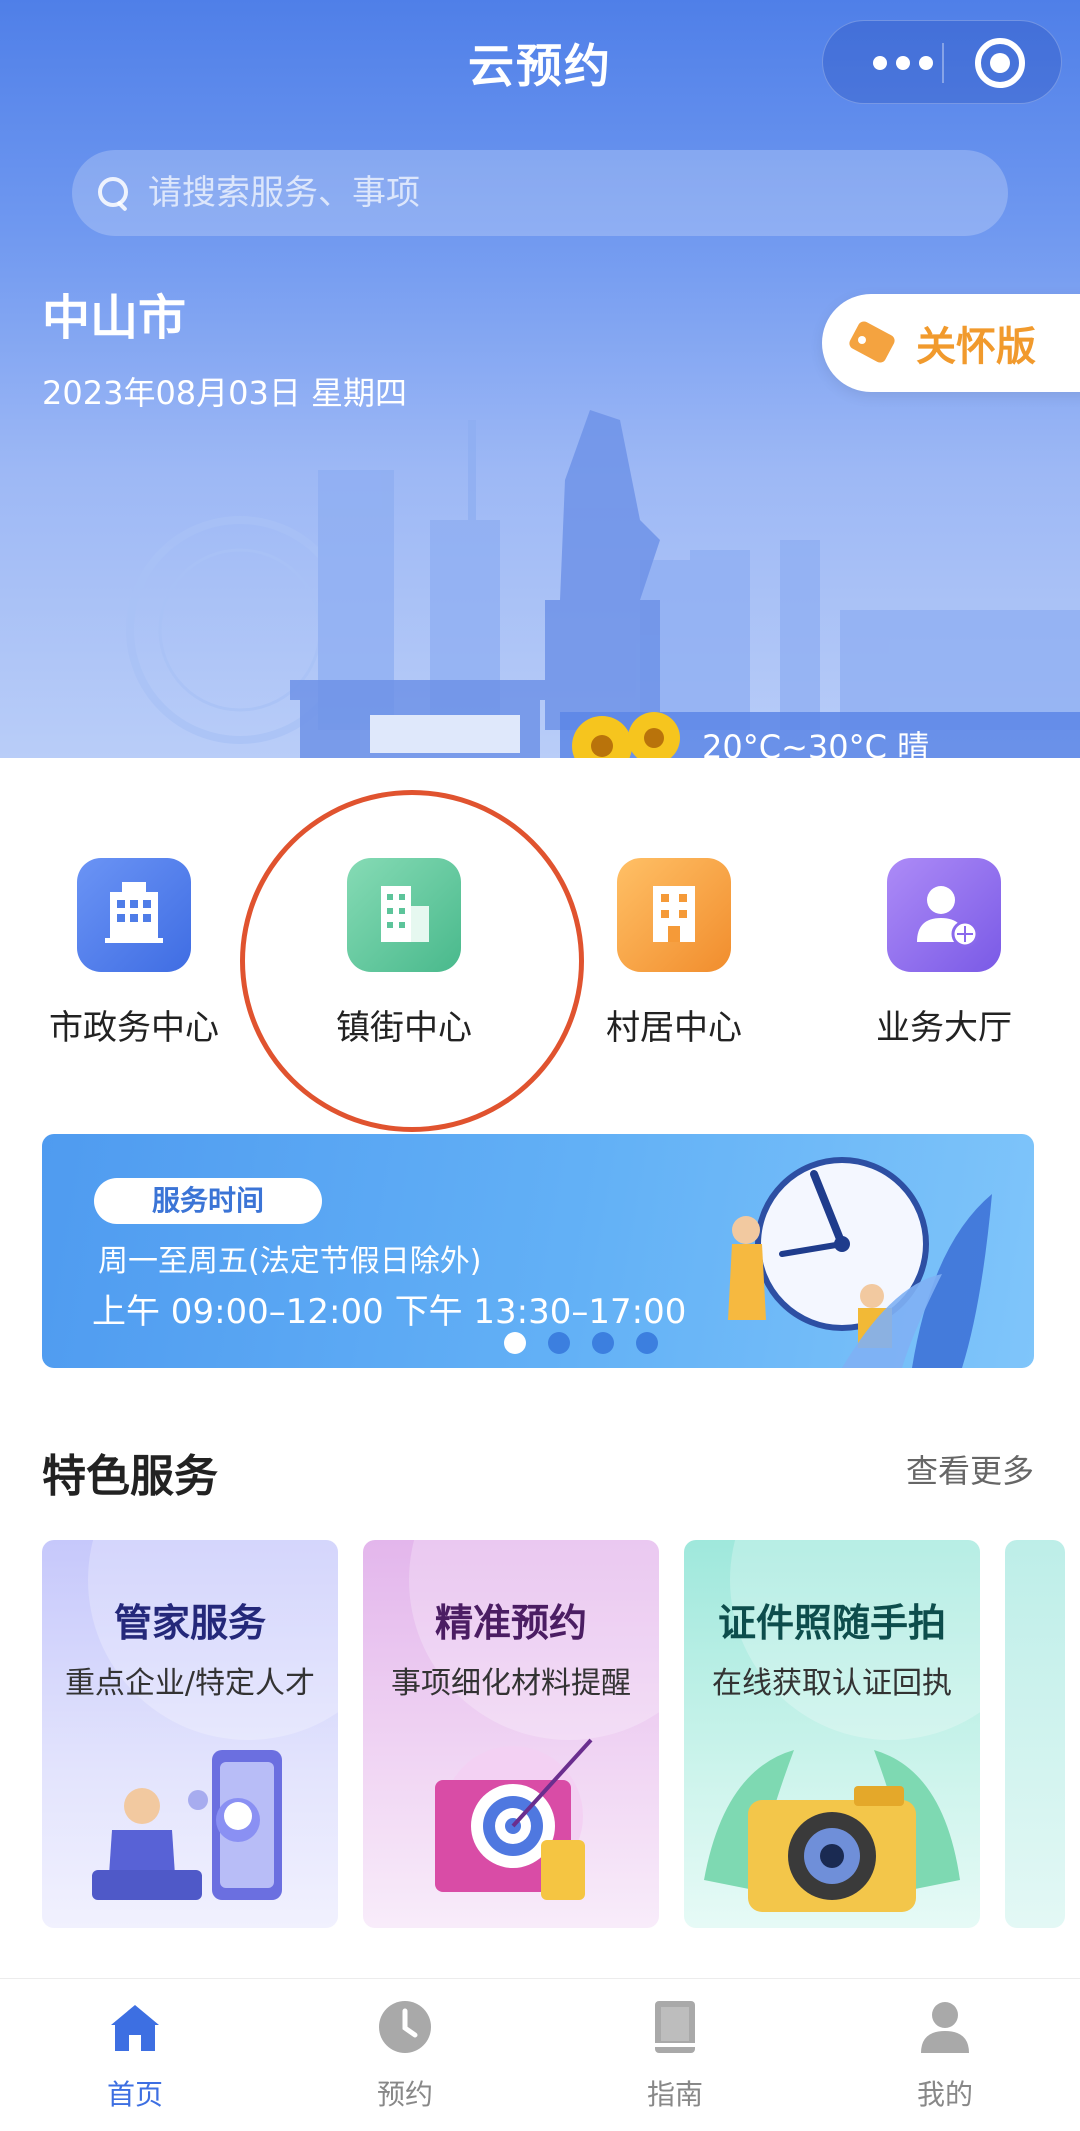  What do you see at coordinates (190, 1683) in the screenshot?
I see `card-subtitle: 重点企业/特定人才` at bounding box center [190, 1683].